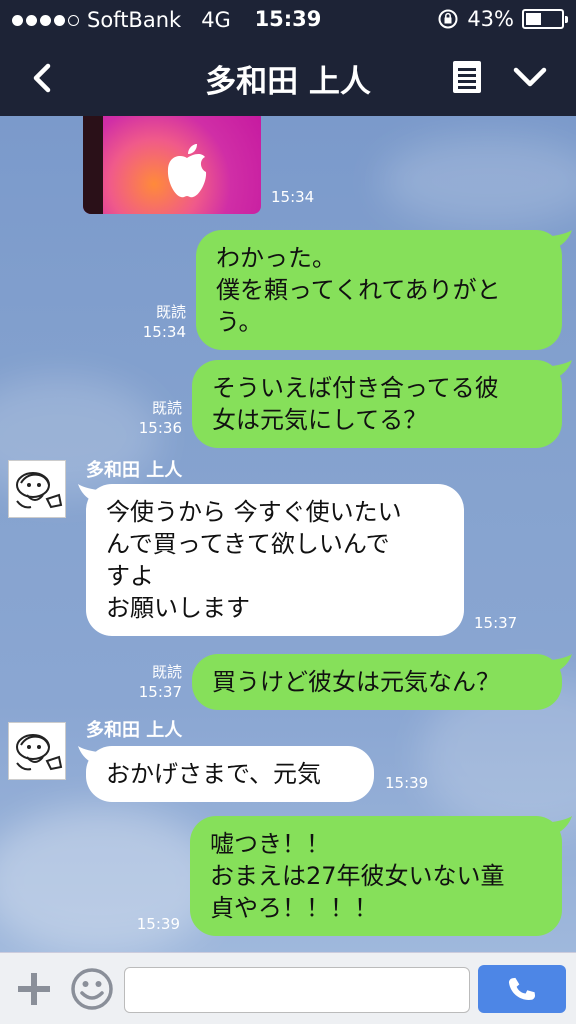  I want to click on read-status: 既読 15:37, so click(154, 682).